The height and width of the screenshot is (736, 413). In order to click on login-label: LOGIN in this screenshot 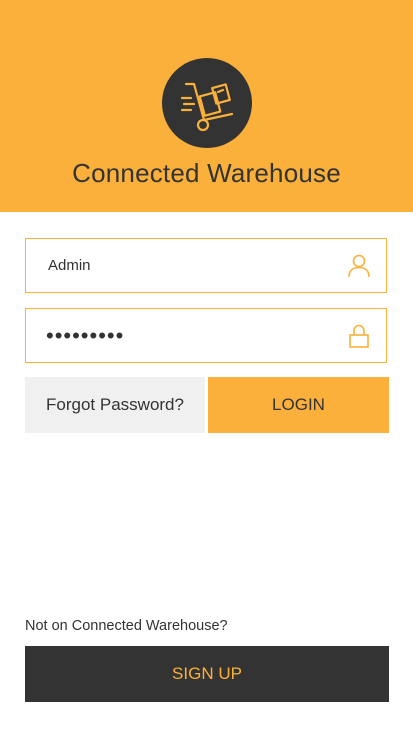, I will do `click(298, 404)`.